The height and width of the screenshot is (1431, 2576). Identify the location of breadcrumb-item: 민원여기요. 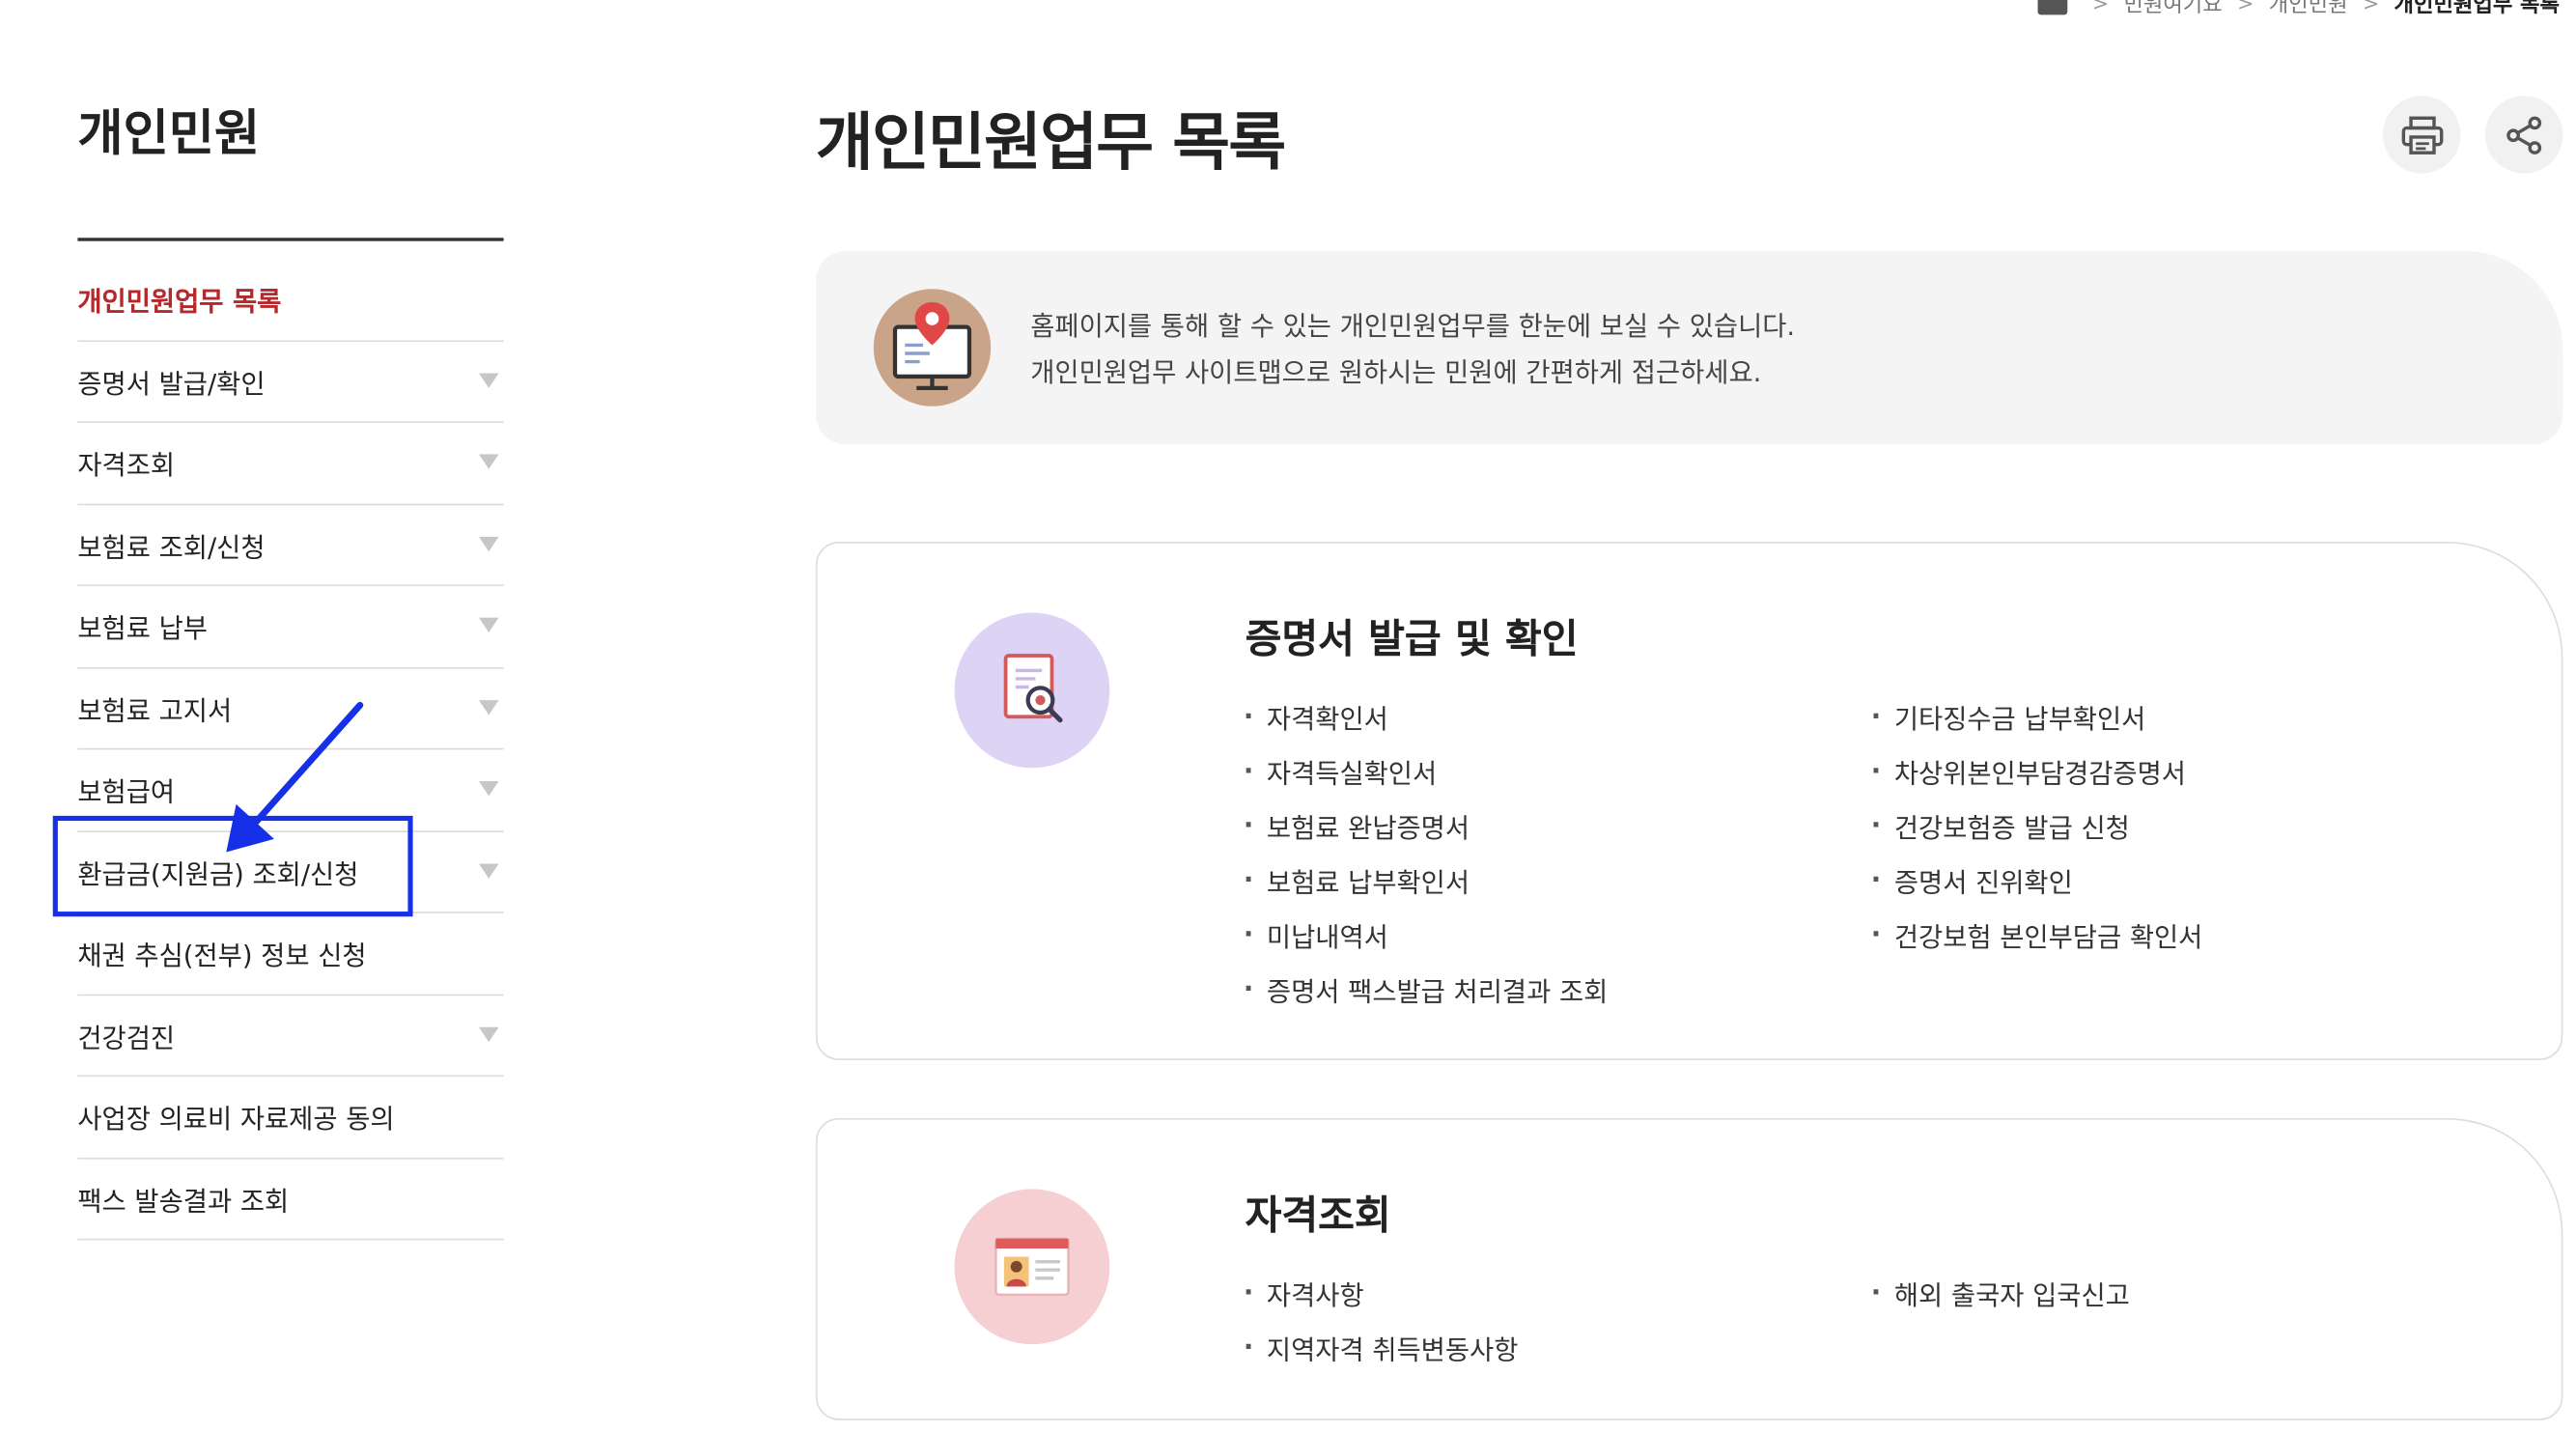
(2172, 9).